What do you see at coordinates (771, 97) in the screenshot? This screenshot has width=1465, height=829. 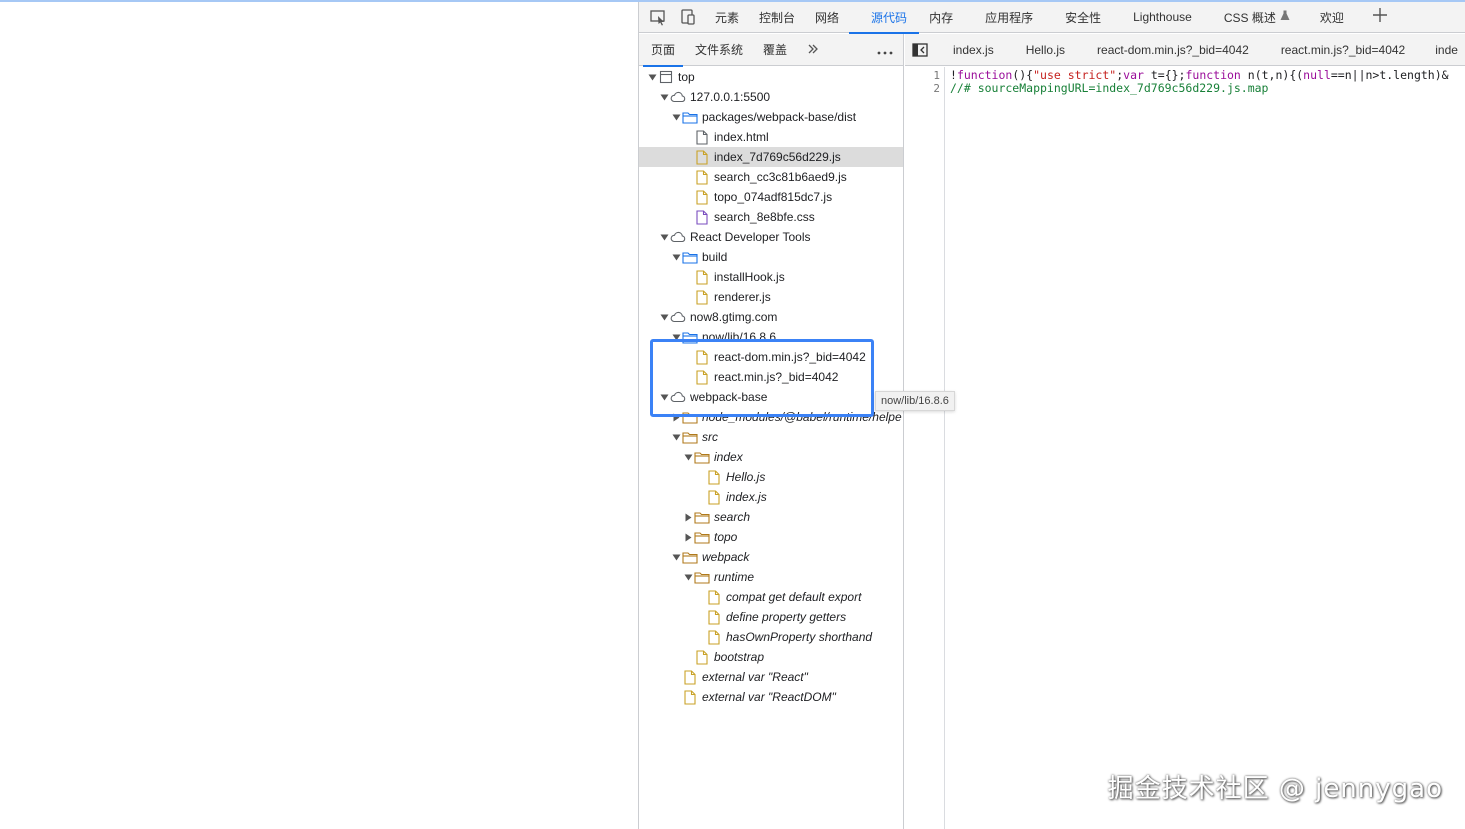 I see `tree-item: 127.0.0.1:5500` at bounding box center [771, 97].